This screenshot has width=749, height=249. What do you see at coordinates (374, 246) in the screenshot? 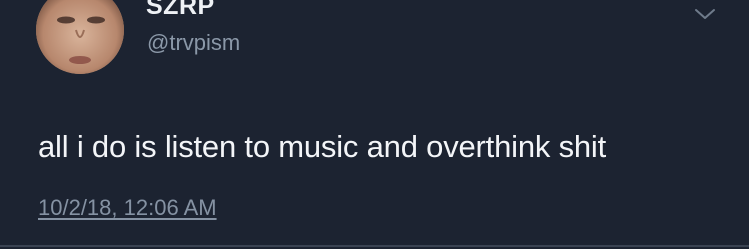
I see `divider` at bounding box center [374, 246].